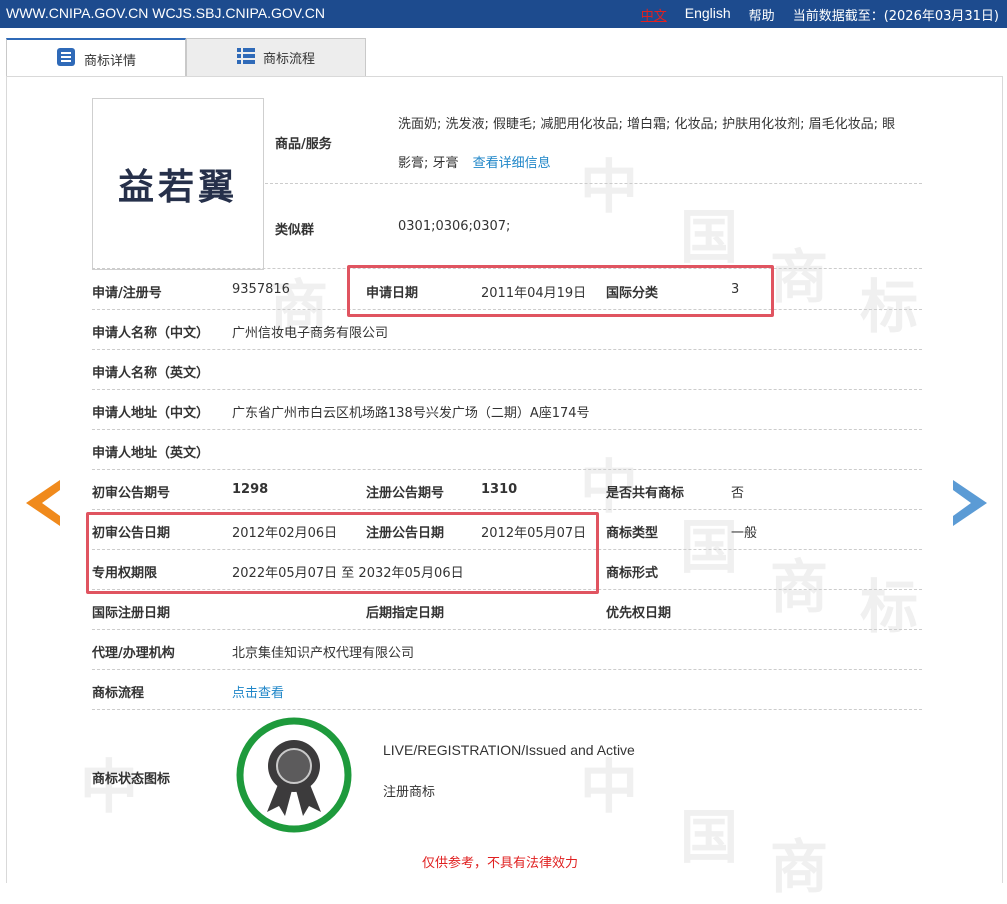  Describe the element at coordinates (454, 226) in the screenshot. I see `similar-group-value: 0301;0306;0307;` at that location.